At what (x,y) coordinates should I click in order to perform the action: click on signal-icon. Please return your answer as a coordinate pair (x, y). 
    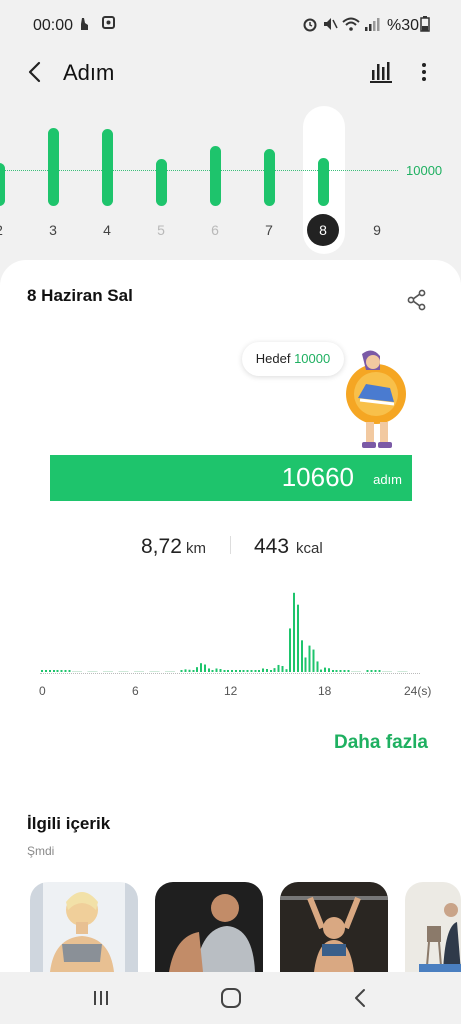
    Looking at the image, I should click on (372, 25).